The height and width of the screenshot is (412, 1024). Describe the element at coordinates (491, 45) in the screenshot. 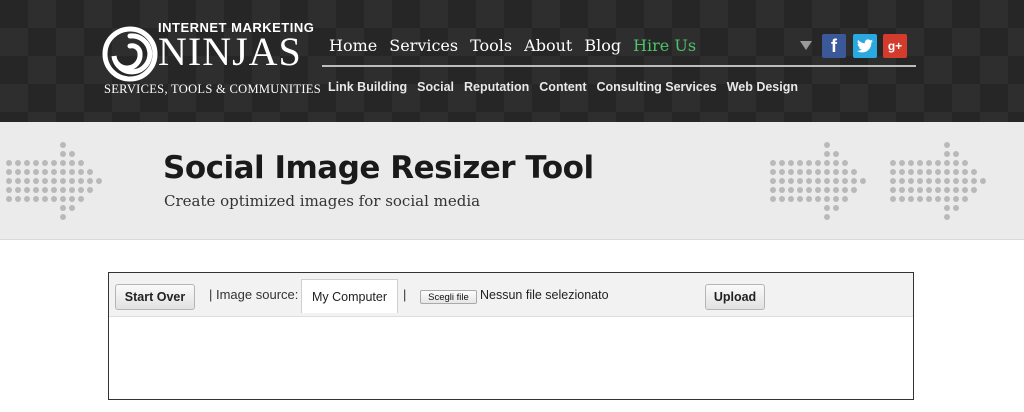

I see `nav-tools: Tools` at that location.